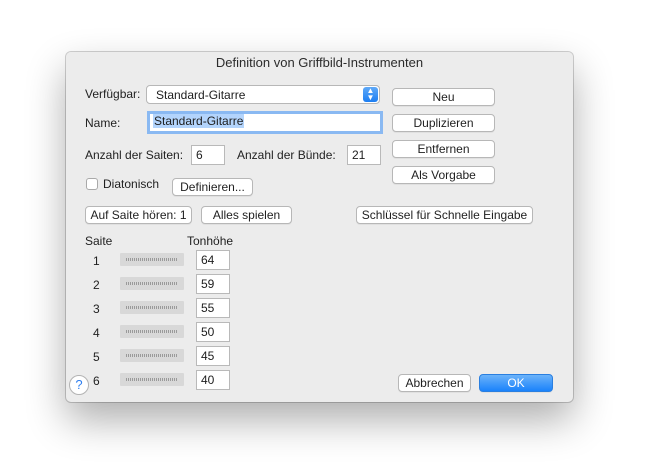 This screenshot has width=663, height=466. Describe the element at coordinates (134, 155) in the screenshot. I see `strings-count-label: Anzahl der Saiten:` at that location.